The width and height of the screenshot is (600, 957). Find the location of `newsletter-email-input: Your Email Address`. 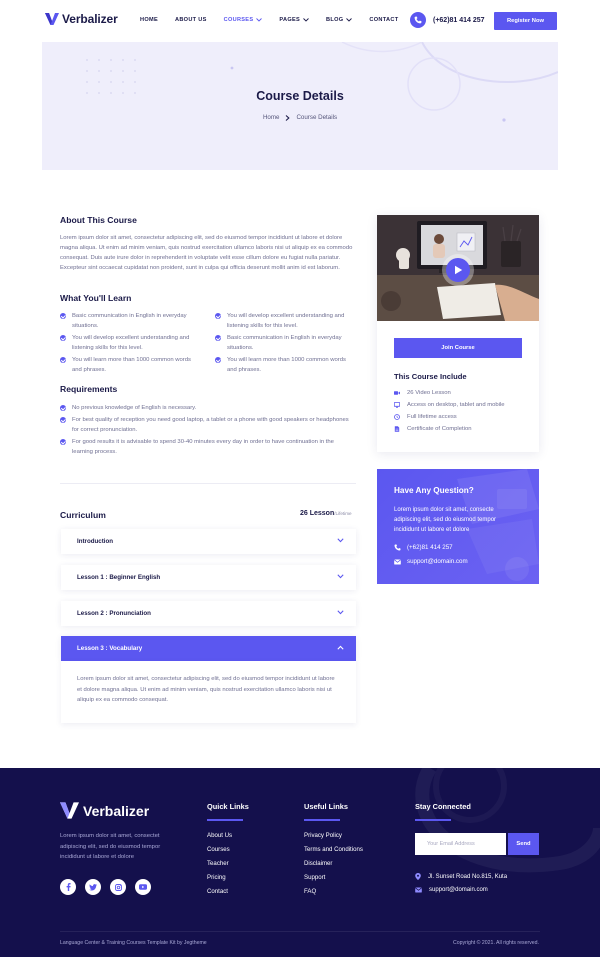

newsletter-email-input: Your Email Address is located at coordinates (460, 844).